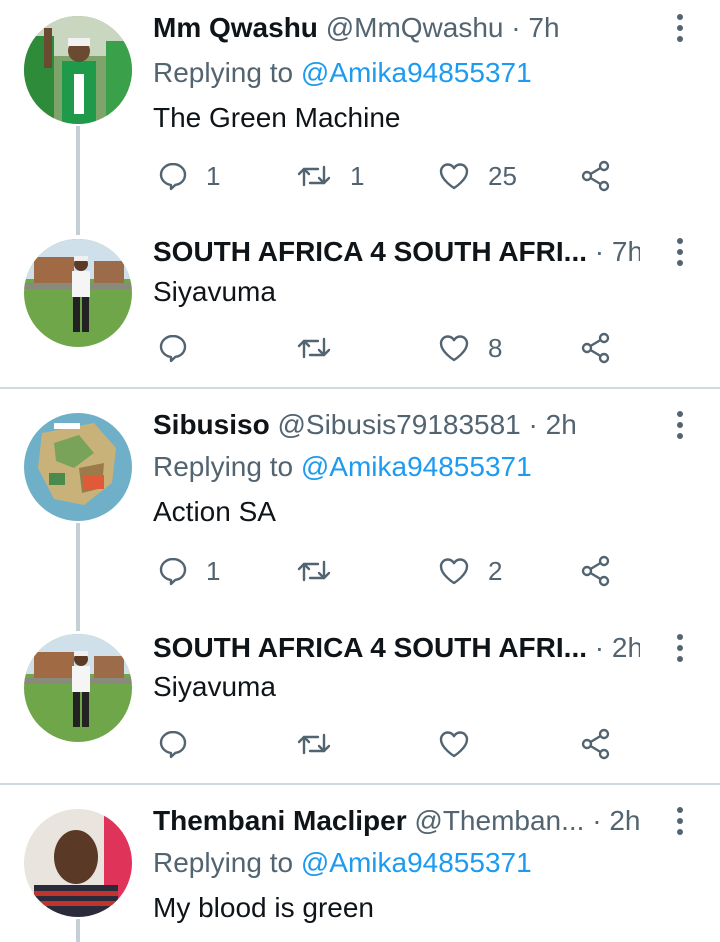 The image size is (720, 942). I want to click on tweet-actions: 1 2, so click(360, 571).